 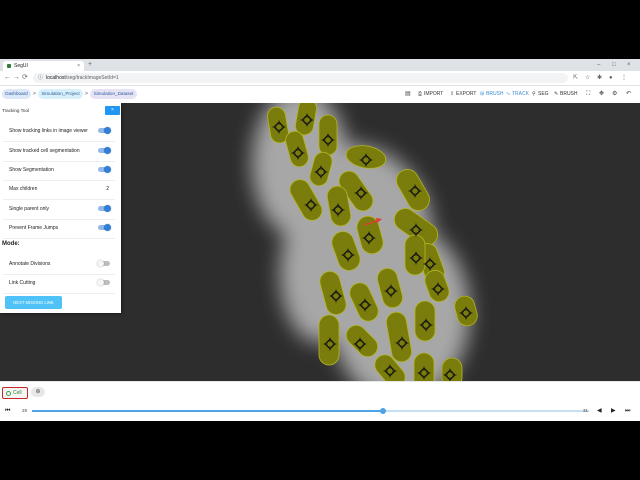 I want to click on star-icon: ☆, so click(x=587, y=78).